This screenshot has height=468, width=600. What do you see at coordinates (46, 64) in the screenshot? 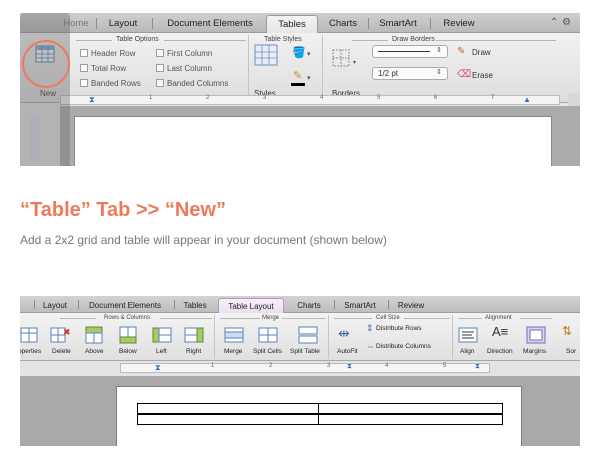
I see `new-button-circle` at bounding box center [46, 64].